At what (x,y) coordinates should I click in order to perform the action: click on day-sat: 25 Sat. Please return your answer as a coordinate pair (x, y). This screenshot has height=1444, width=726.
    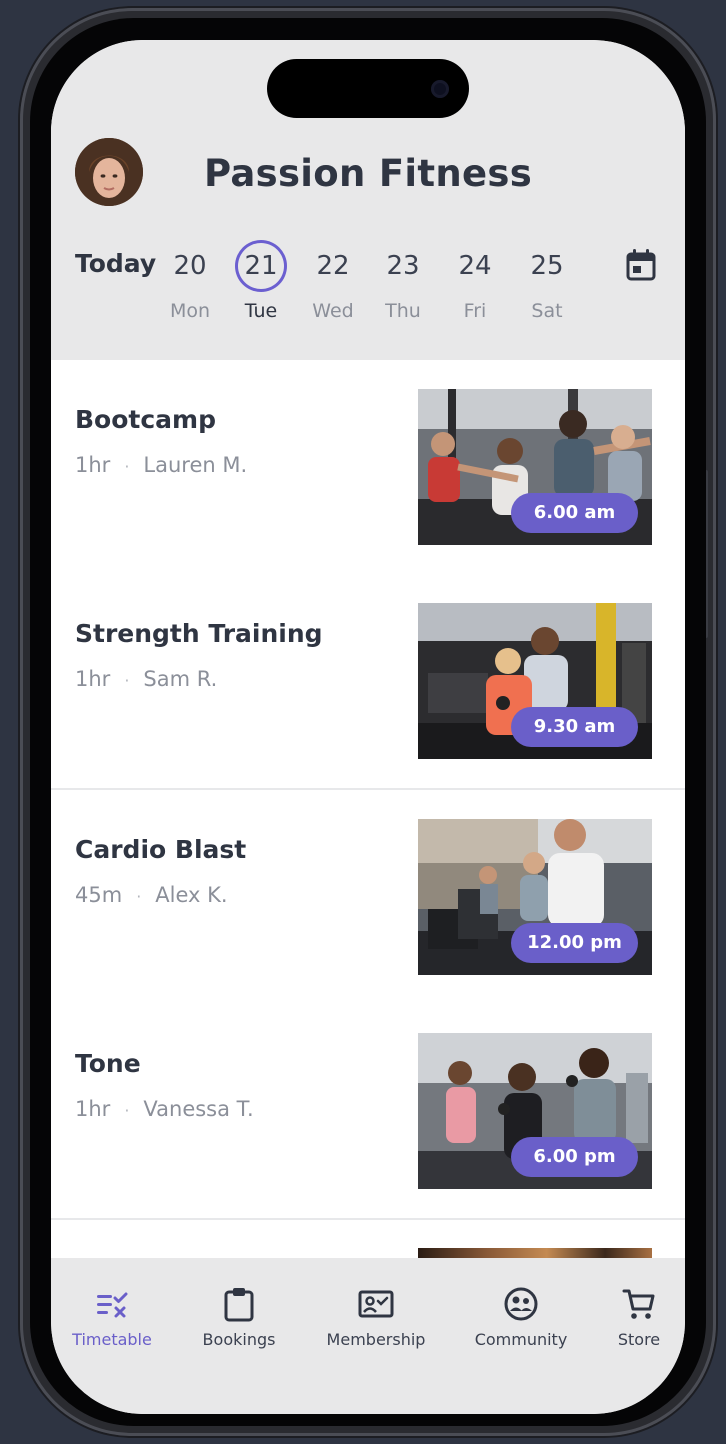
    Looking at the image, I should click on (547, 281).